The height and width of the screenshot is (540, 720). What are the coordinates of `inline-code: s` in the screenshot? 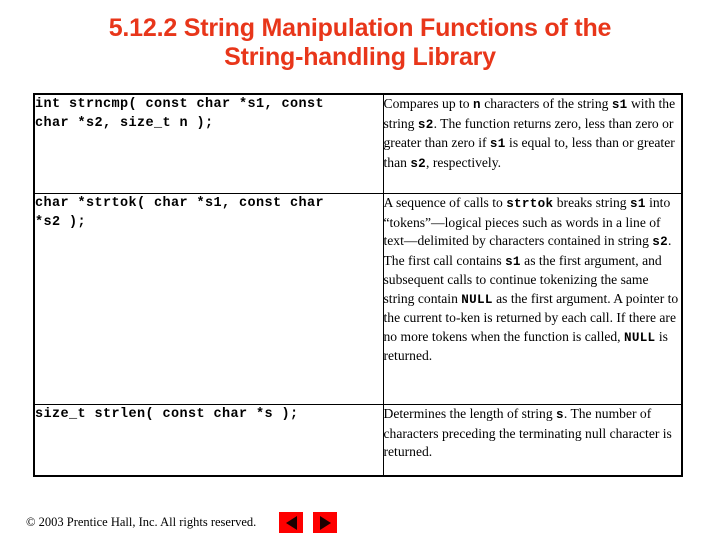 It's located at (560, 415).